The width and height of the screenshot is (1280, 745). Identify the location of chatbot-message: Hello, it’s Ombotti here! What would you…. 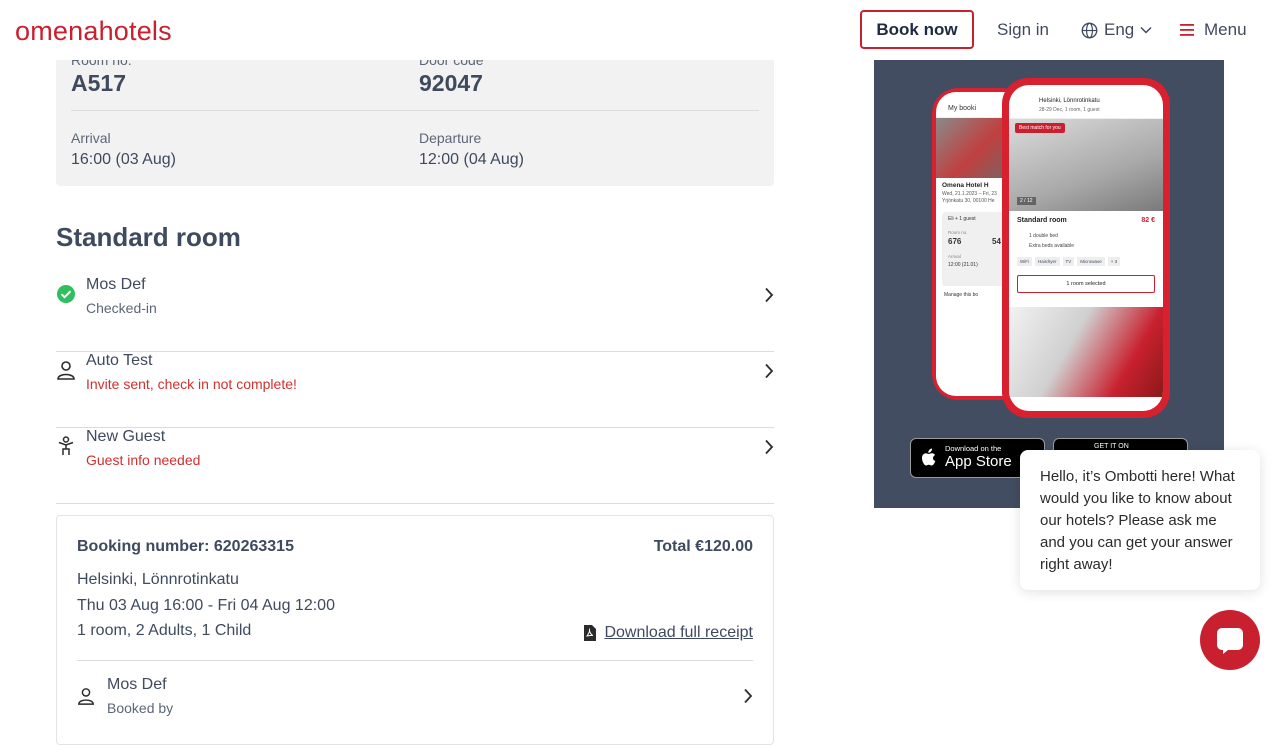
(1140, 520).